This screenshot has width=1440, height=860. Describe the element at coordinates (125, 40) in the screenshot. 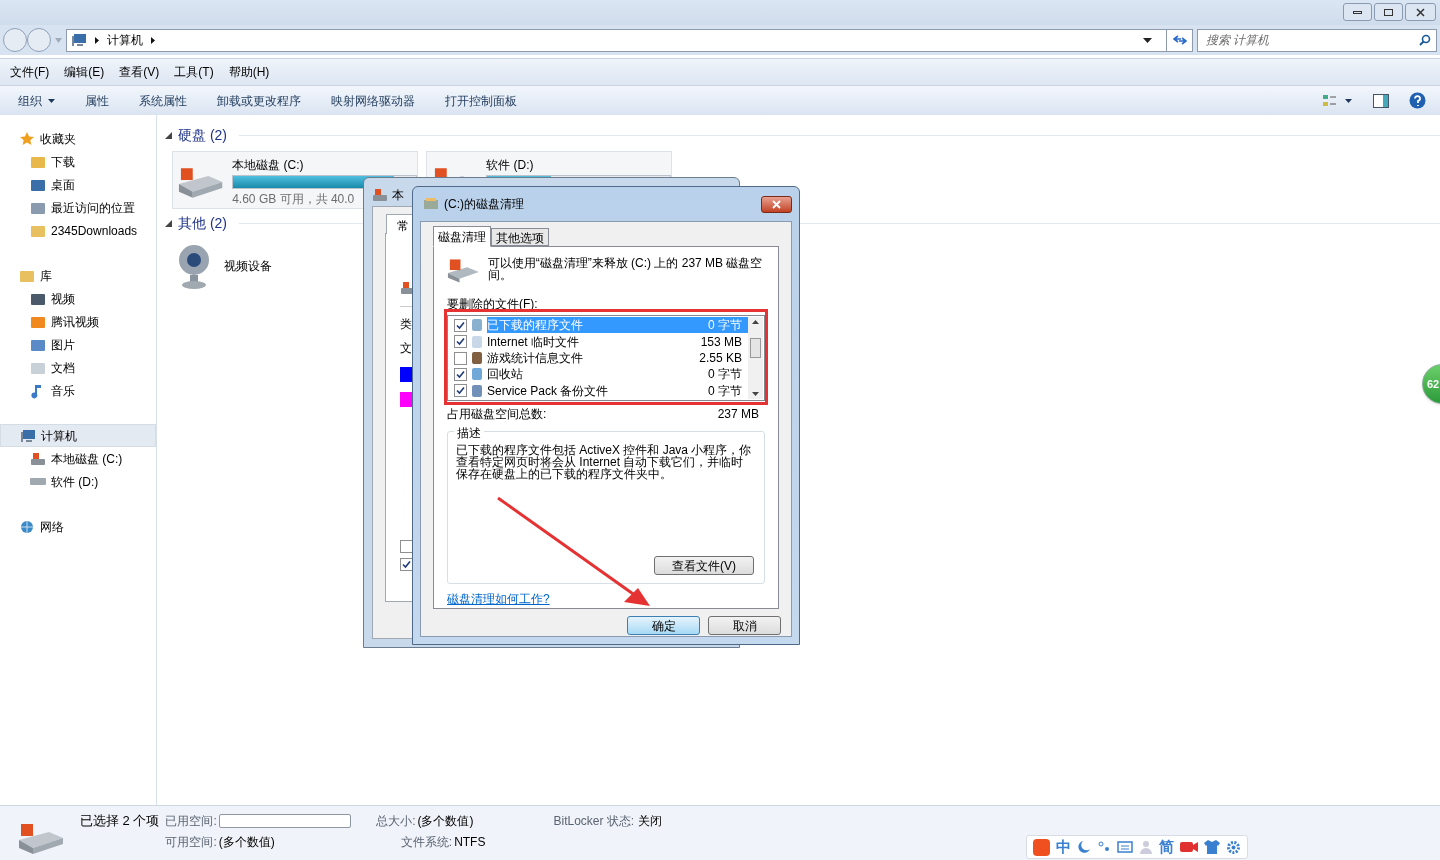

I see `breadcrumb-item: 计算机` at that location.